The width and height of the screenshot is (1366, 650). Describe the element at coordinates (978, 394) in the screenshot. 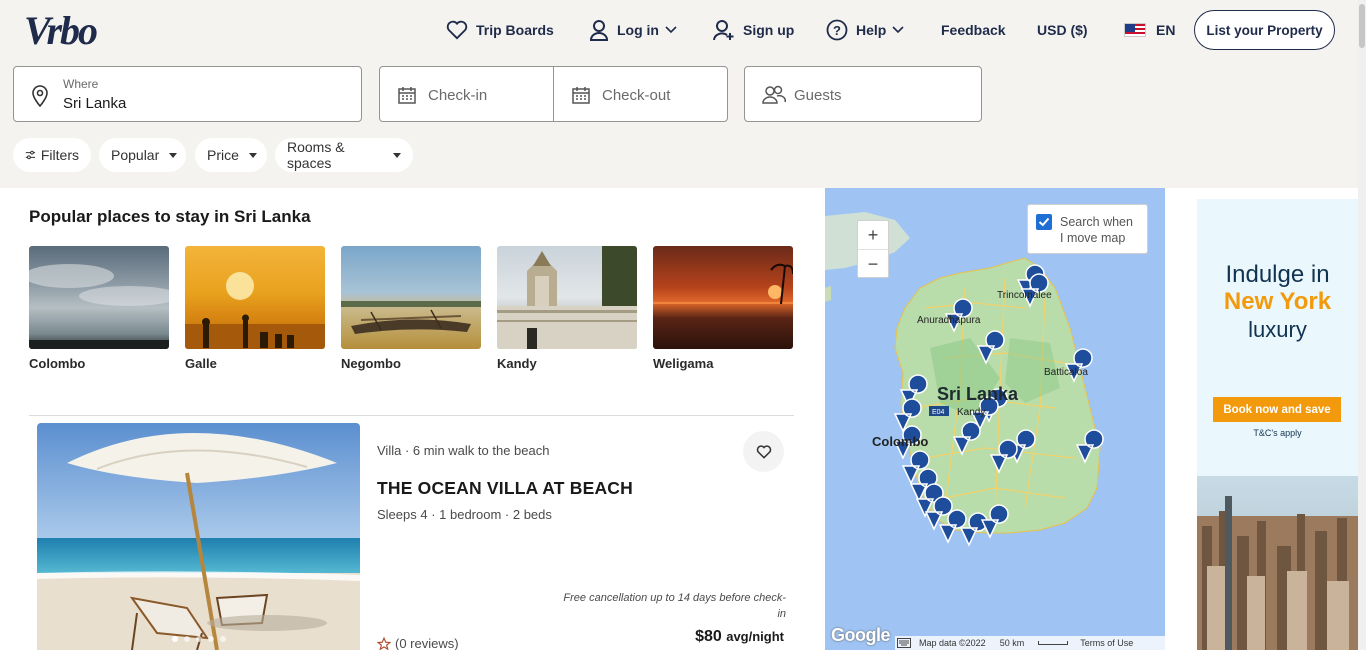

I see `map-country-label: Sri Lanka` at that location.